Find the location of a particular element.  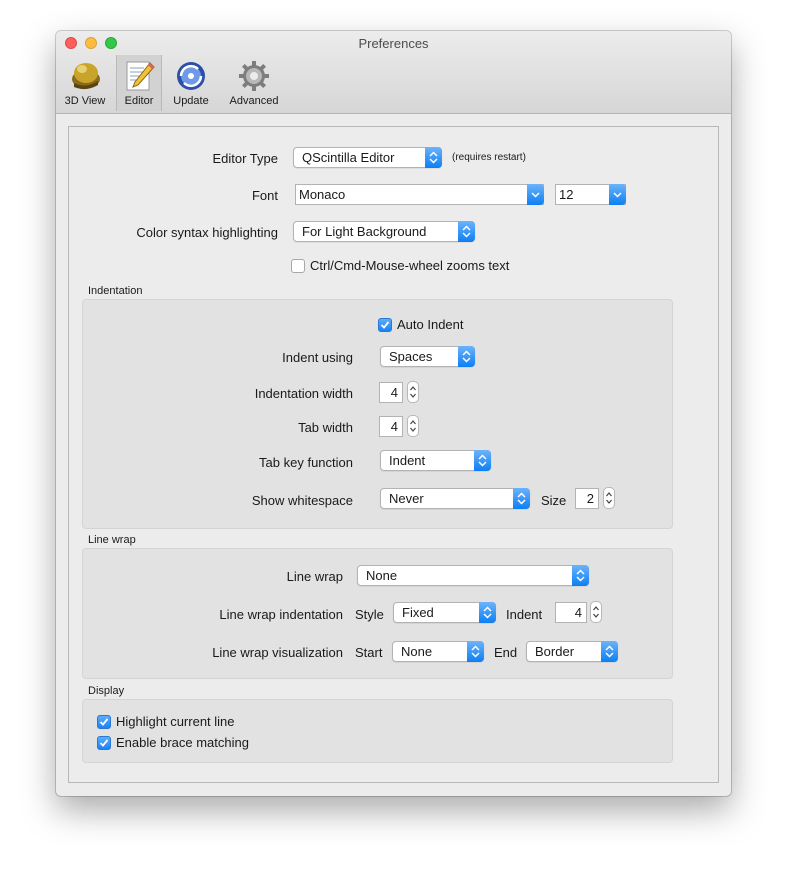

brace-matching-checkbox is located at coordinates (104, 743).